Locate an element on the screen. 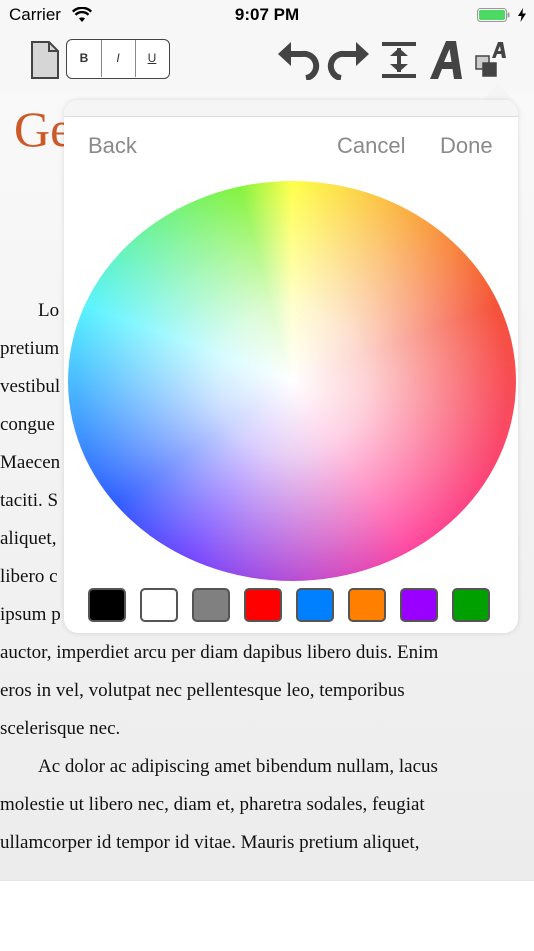 Image resolution: width=534 pixels, height=951 pixels. font-icon is located at coordinates (447, 60).